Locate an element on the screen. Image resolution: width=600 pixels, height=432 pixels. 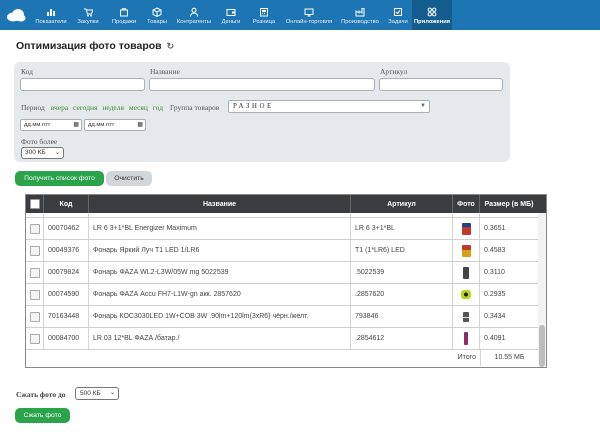
date-to-input: дд.мм.гггг ▦ is located at coordinates (115, 125).